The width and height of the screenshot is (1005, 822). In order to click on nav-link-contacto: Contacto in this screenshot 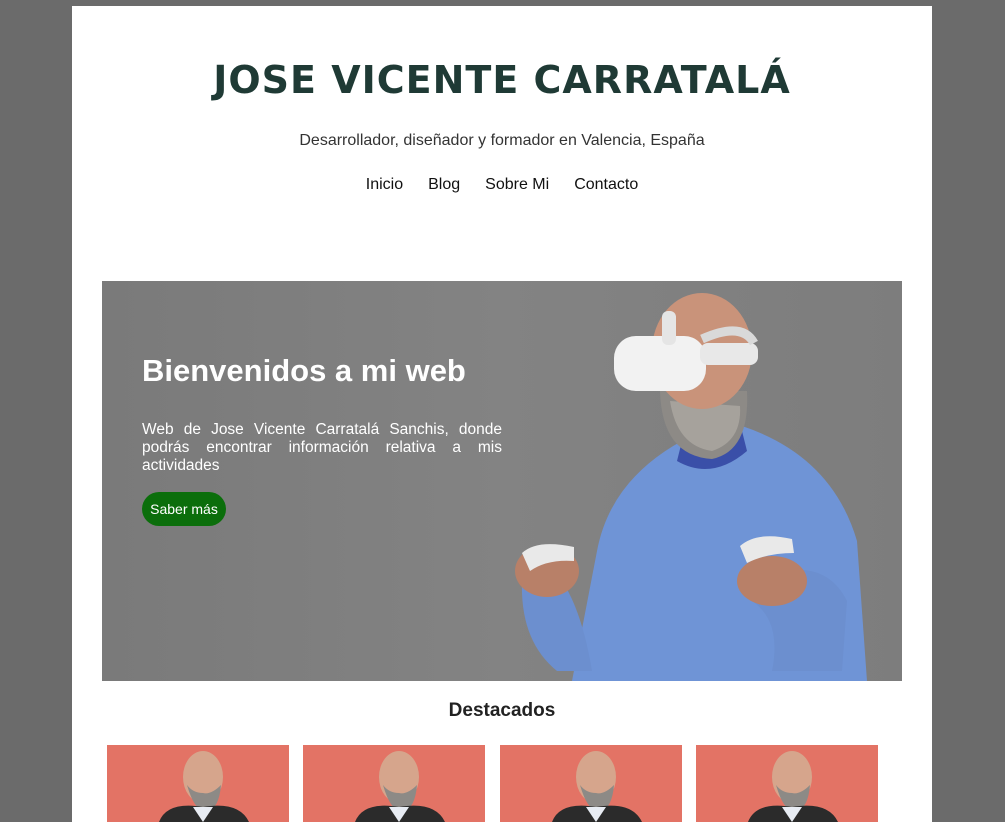, I will do `click(606, 184)`.